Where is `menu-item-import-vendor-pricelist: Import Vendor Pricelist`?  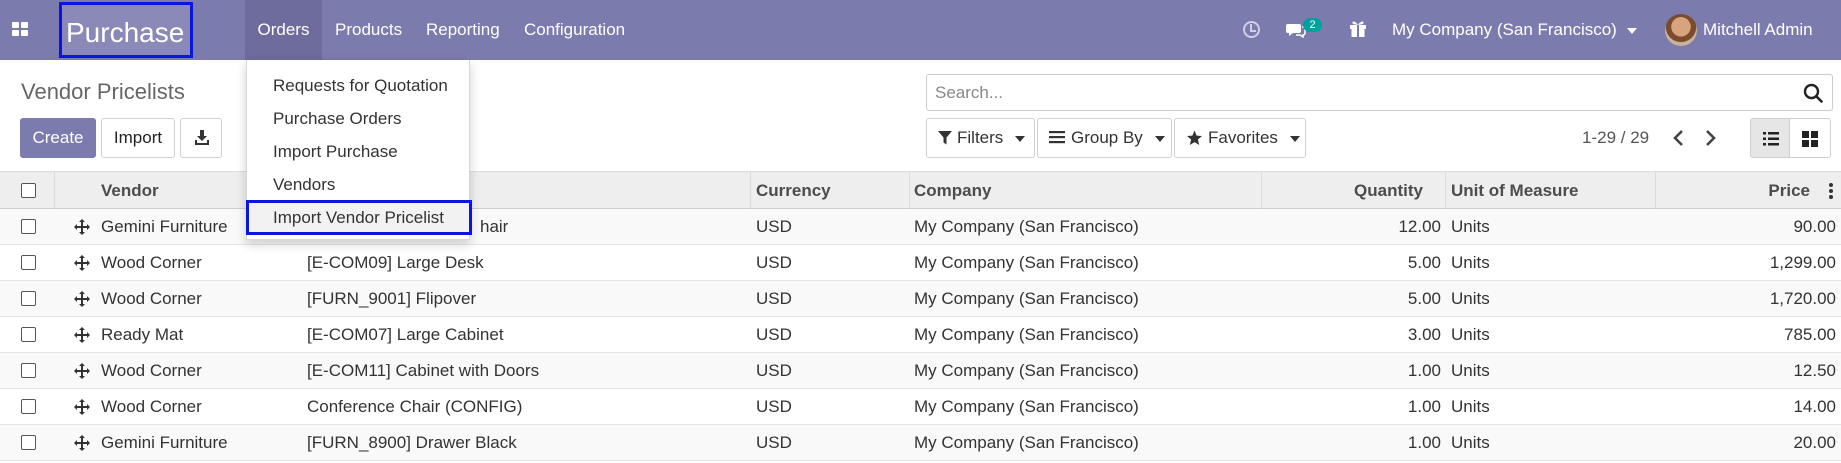 menu-item-import-vendor-pricelist: Import Vendor Pricelist is located at coordinates (359, 217).